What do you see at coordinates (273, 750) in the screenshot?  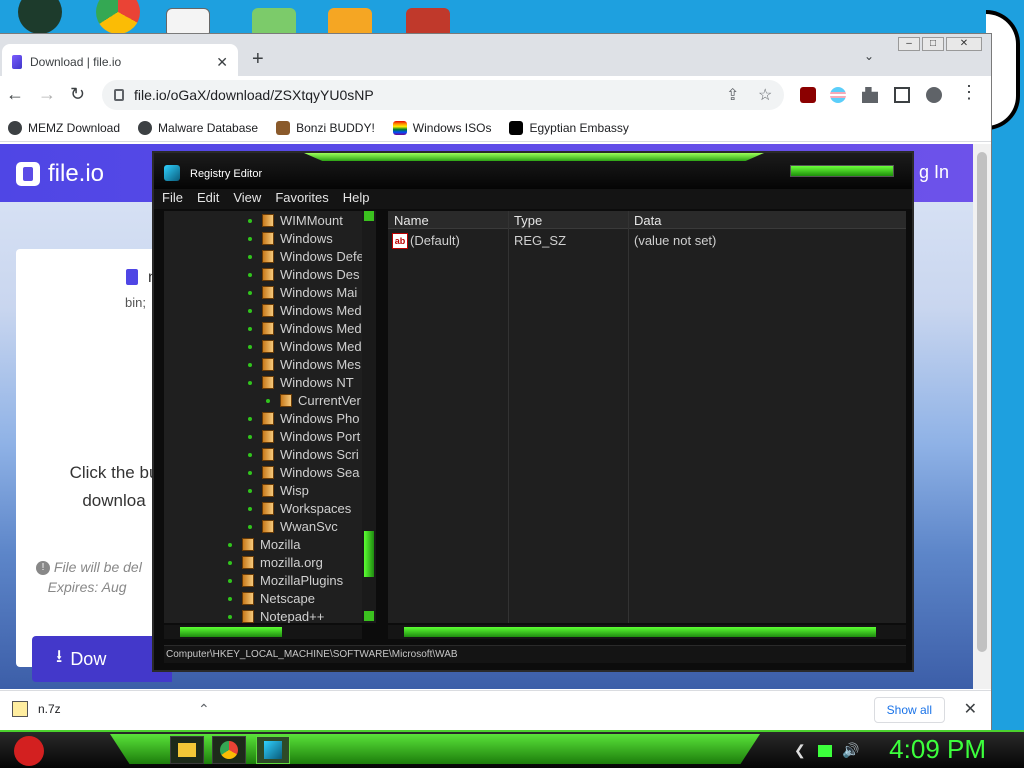 I see `taskbar-regedit` at bounding box center [273, 750].